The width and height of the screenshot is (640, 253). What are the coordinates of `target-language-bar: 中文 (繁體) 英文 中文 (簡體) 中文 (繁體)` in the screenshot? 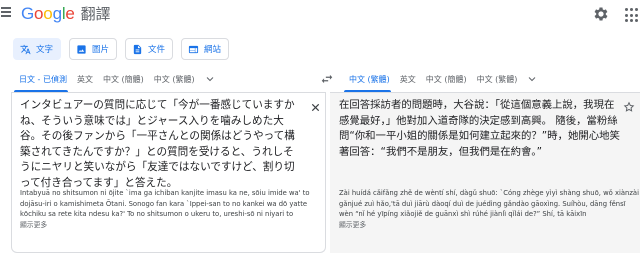 It's located at (486, 79).